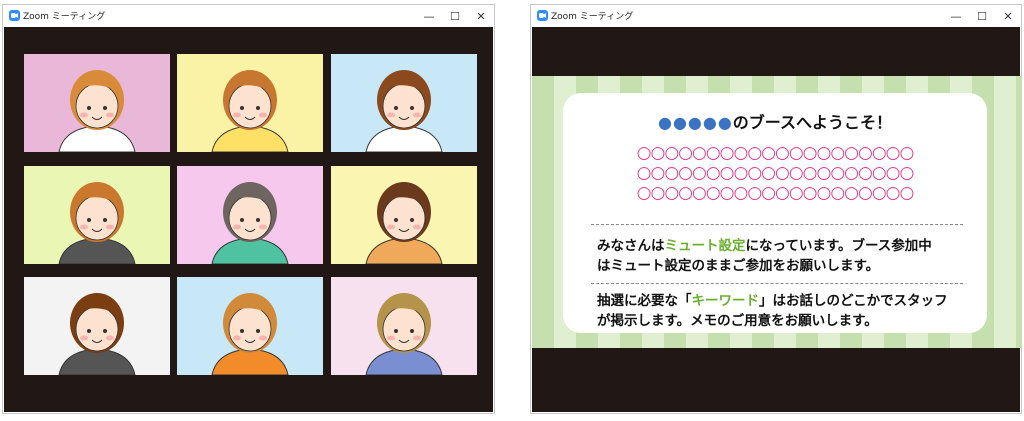  I want to click on participant-video-mother-with-baby-waving, so click(250, 326).